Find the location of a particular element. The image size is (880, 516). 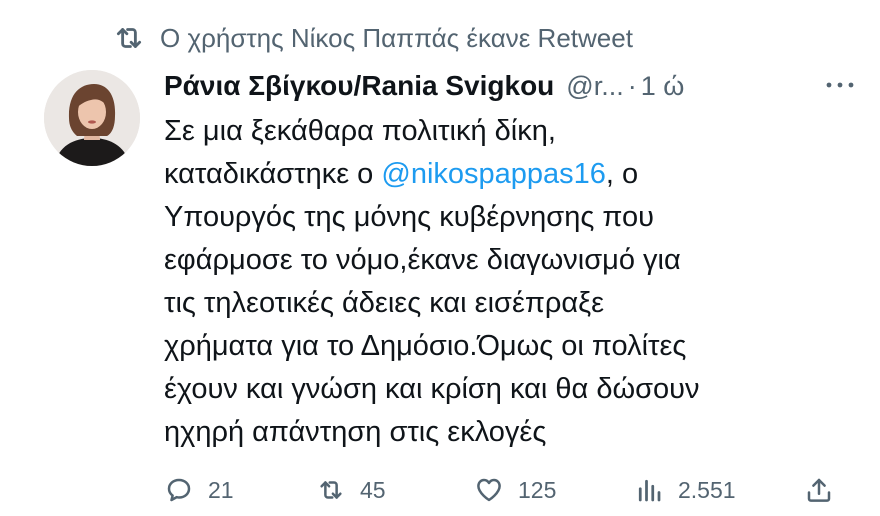

tweet-actions: 21 45 125 2.551 is located at coordinates (504, 490).